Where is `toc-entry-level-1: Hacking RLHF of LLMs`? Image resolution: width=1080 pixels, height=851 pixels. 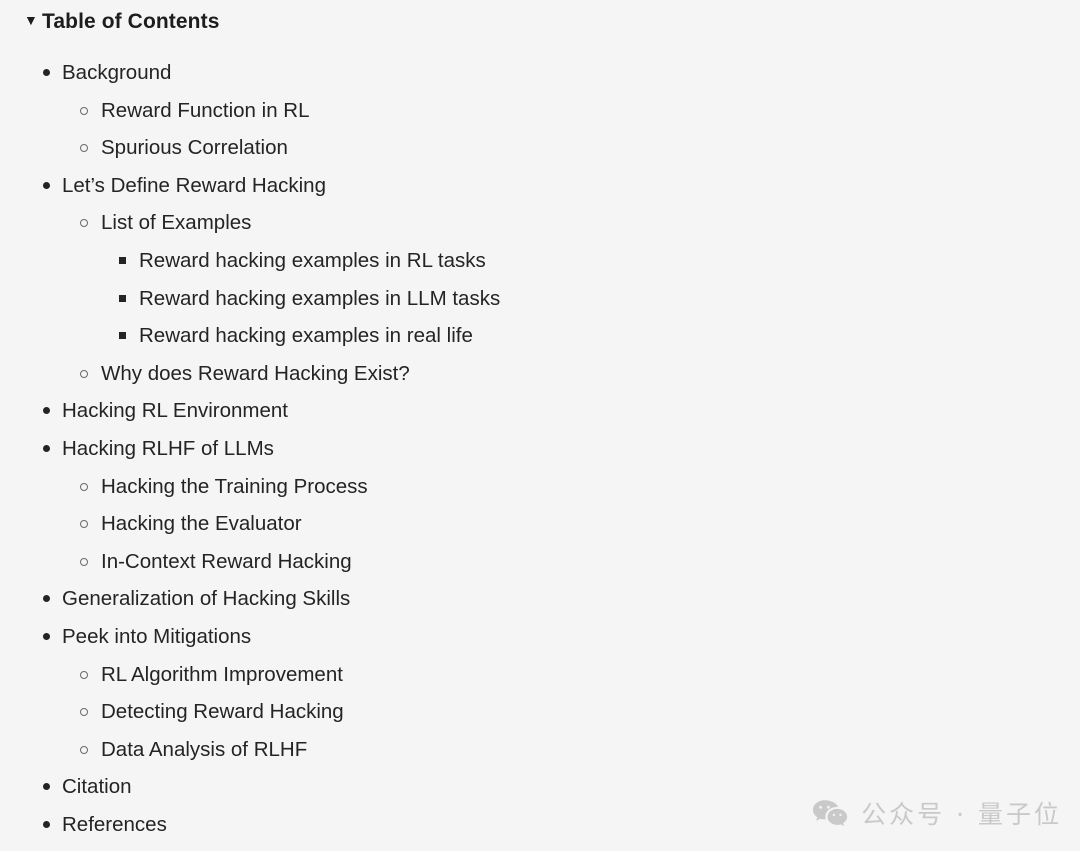
toc-entry-level-1: Hacking RLHF of LLMs is located at coordinates (540, 449).